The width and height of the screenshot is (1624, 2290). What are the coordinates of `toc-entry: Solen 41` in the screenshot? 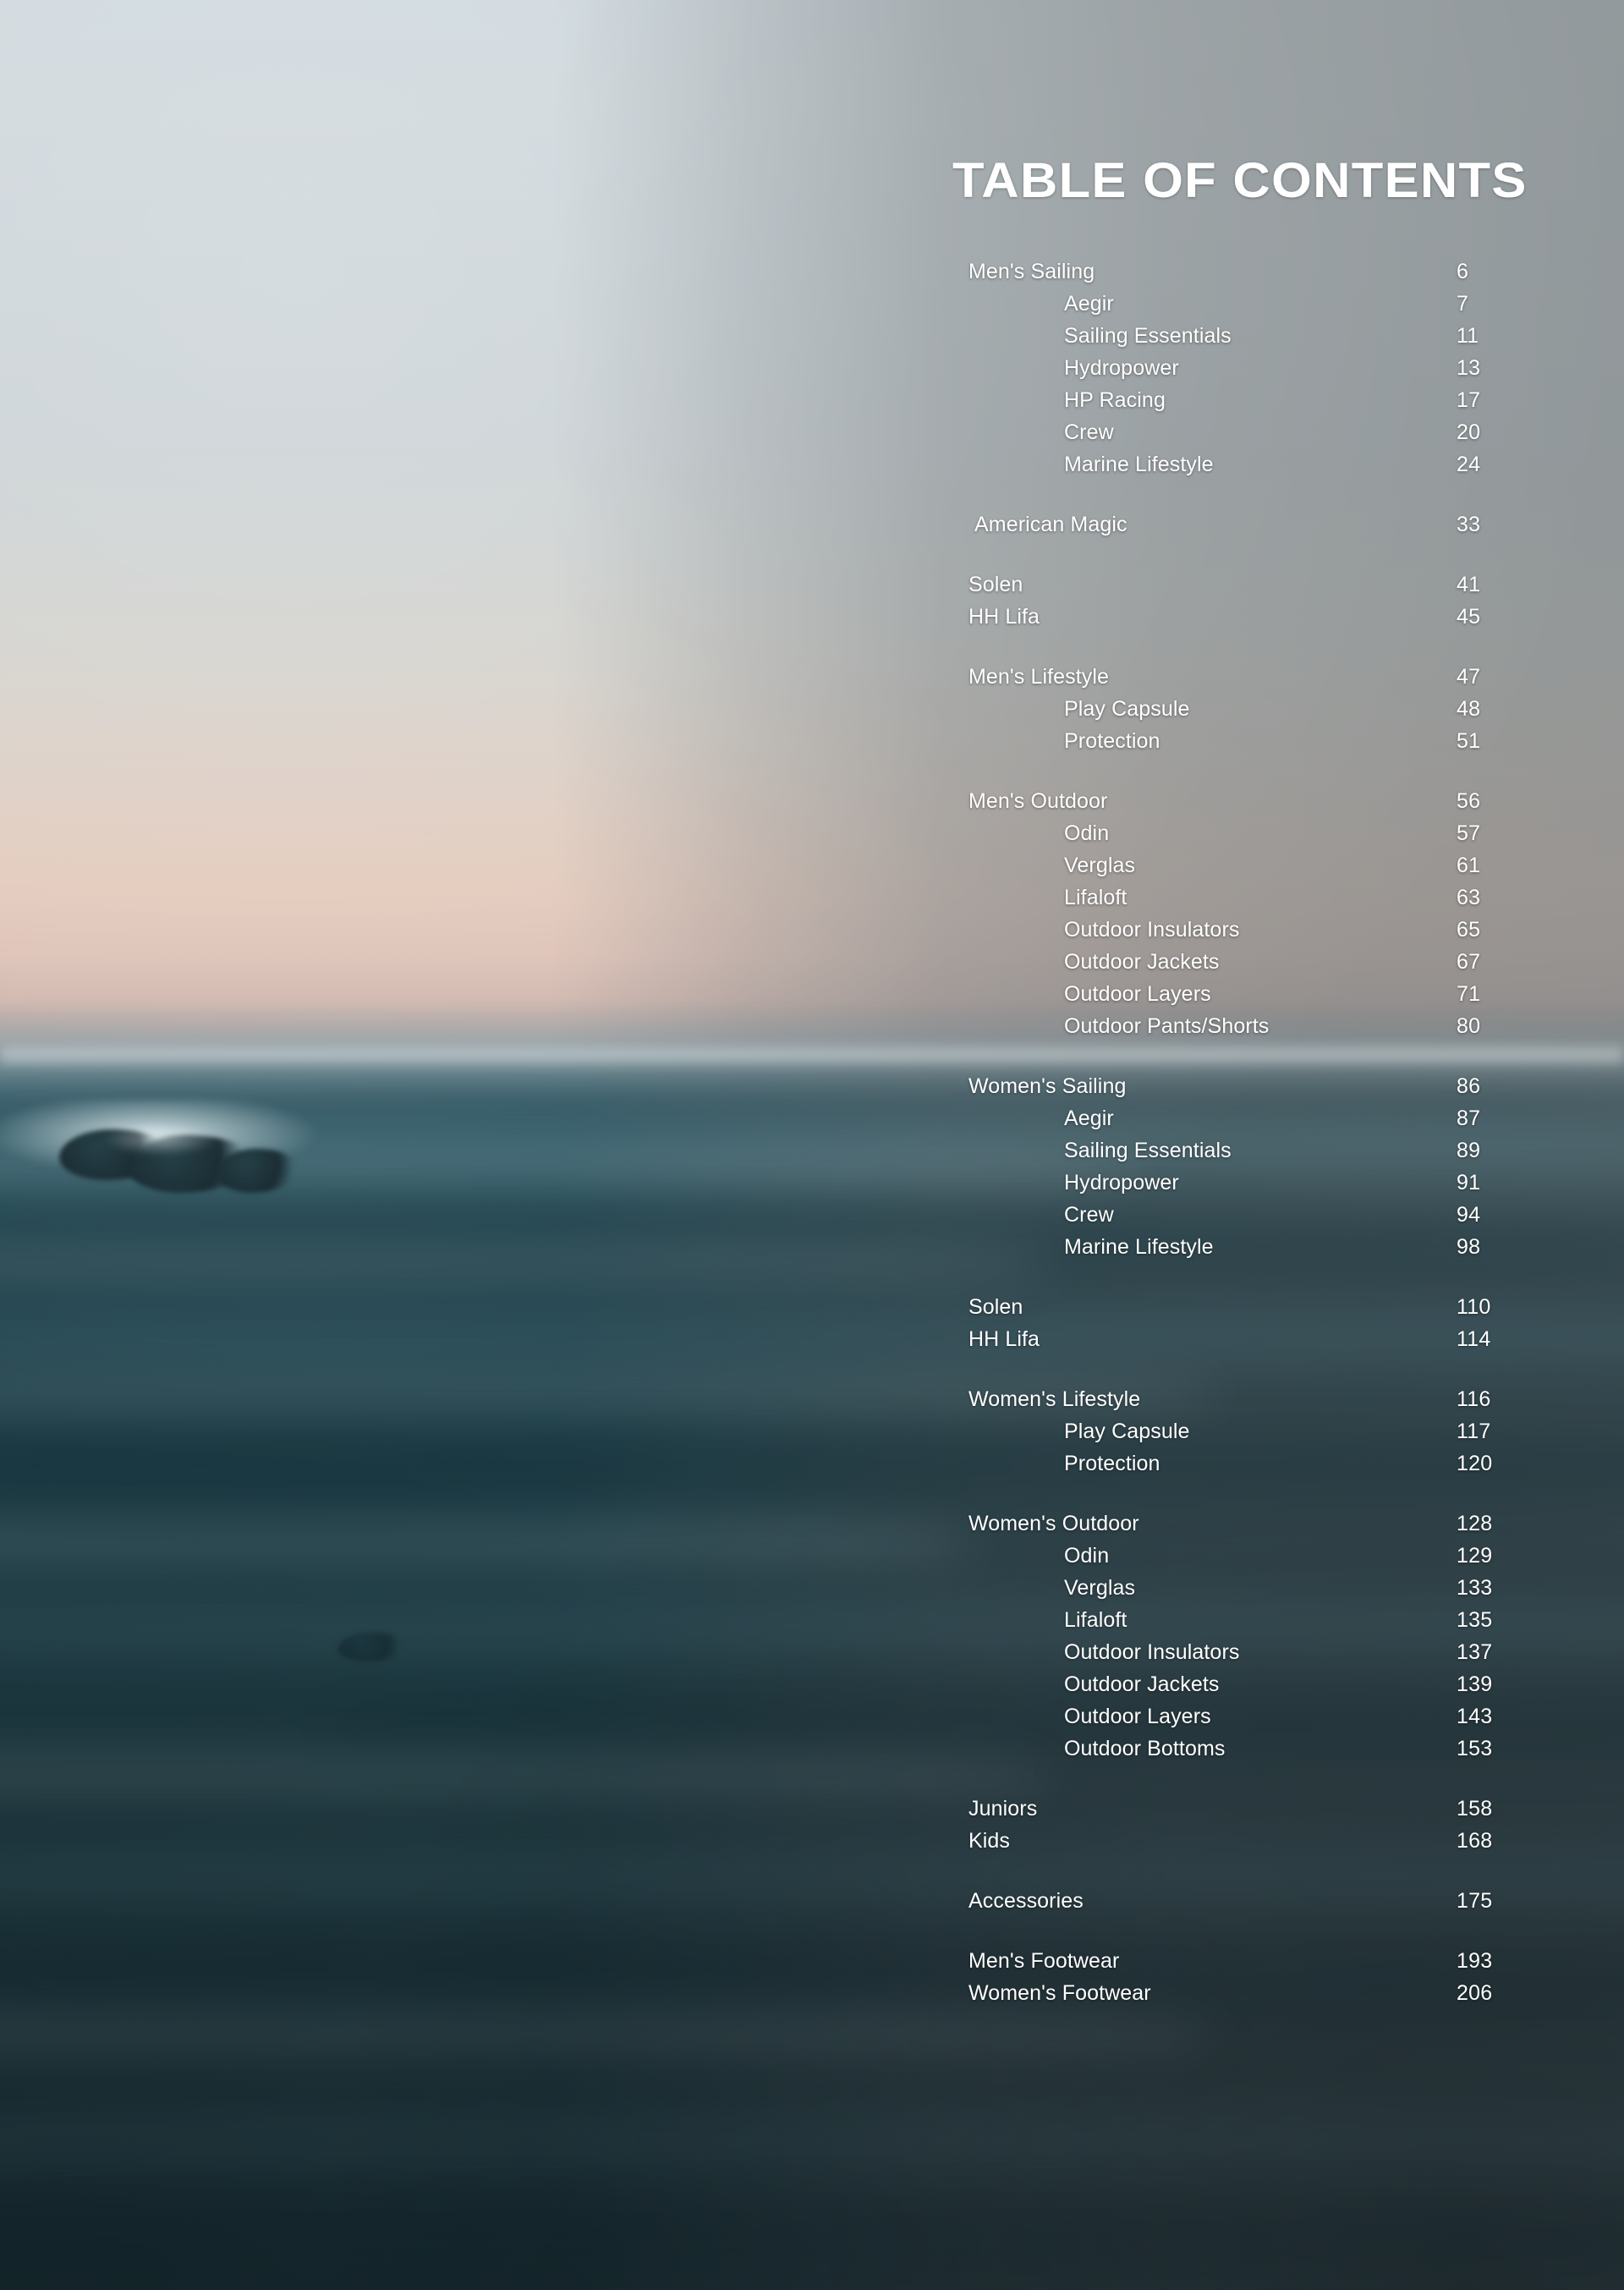 It's located at (812, 588).